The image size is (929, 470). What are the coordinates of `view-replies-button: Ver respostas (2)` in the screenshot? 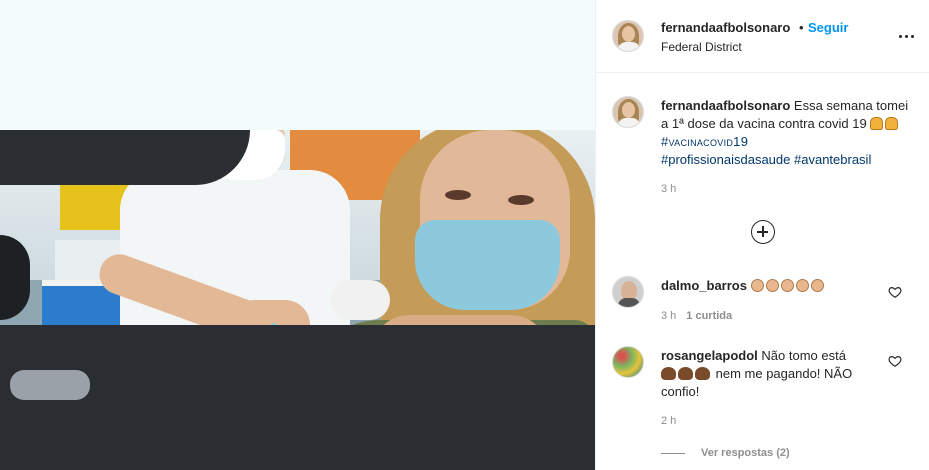 It's located at (725, 453).